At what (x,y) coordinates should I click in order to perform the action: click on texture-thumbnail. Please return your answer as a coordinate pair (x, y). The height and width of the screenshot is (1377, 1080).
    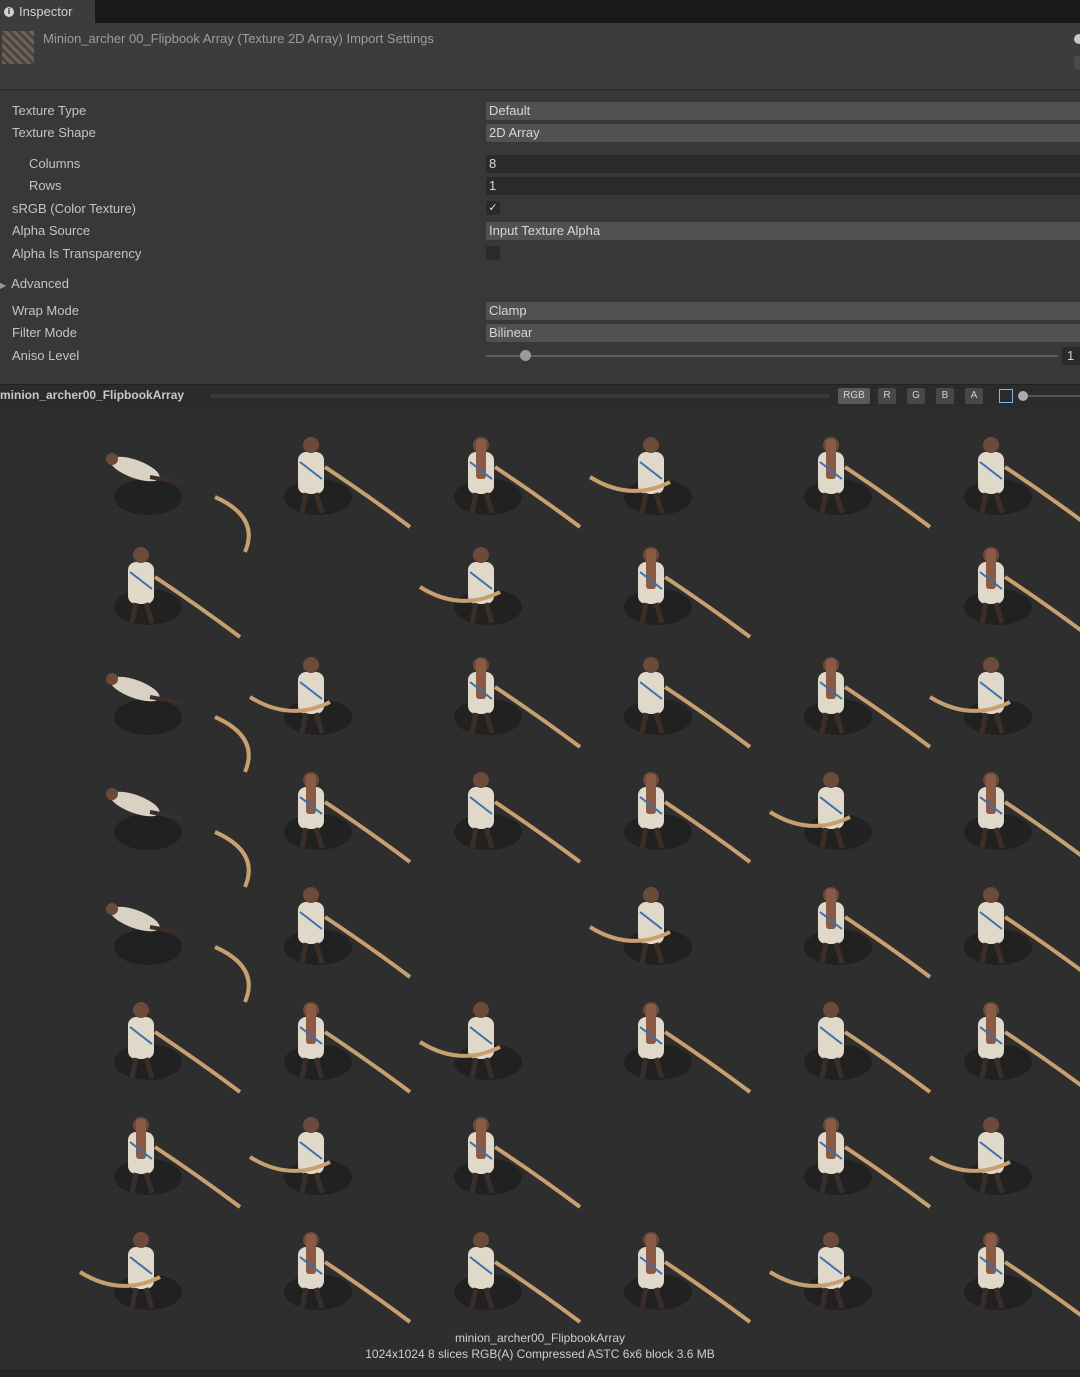
    Looking at the image, I should click on (18, 47).